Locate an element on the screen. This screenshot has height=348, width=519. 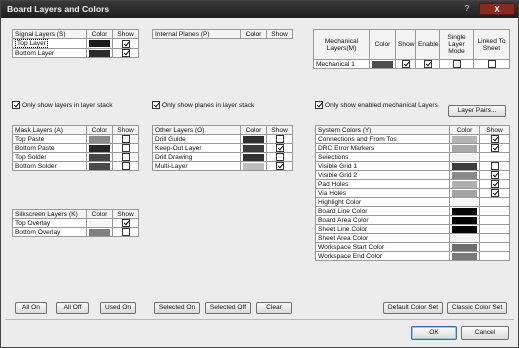
other-row: Drill Guide is located at coordinates (222, 139).